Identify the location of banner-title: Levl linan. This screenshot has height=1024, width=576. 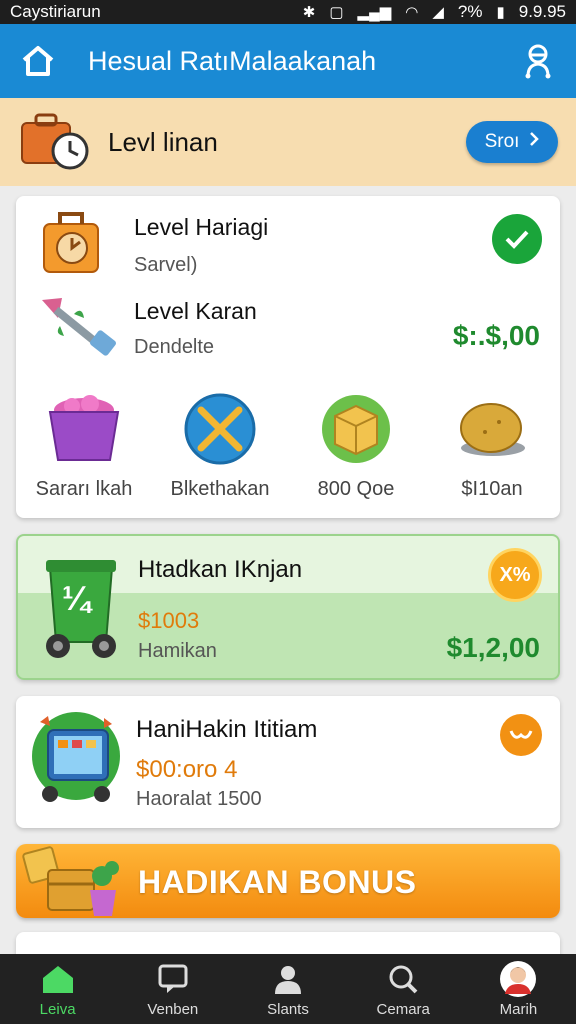
(163, 141).